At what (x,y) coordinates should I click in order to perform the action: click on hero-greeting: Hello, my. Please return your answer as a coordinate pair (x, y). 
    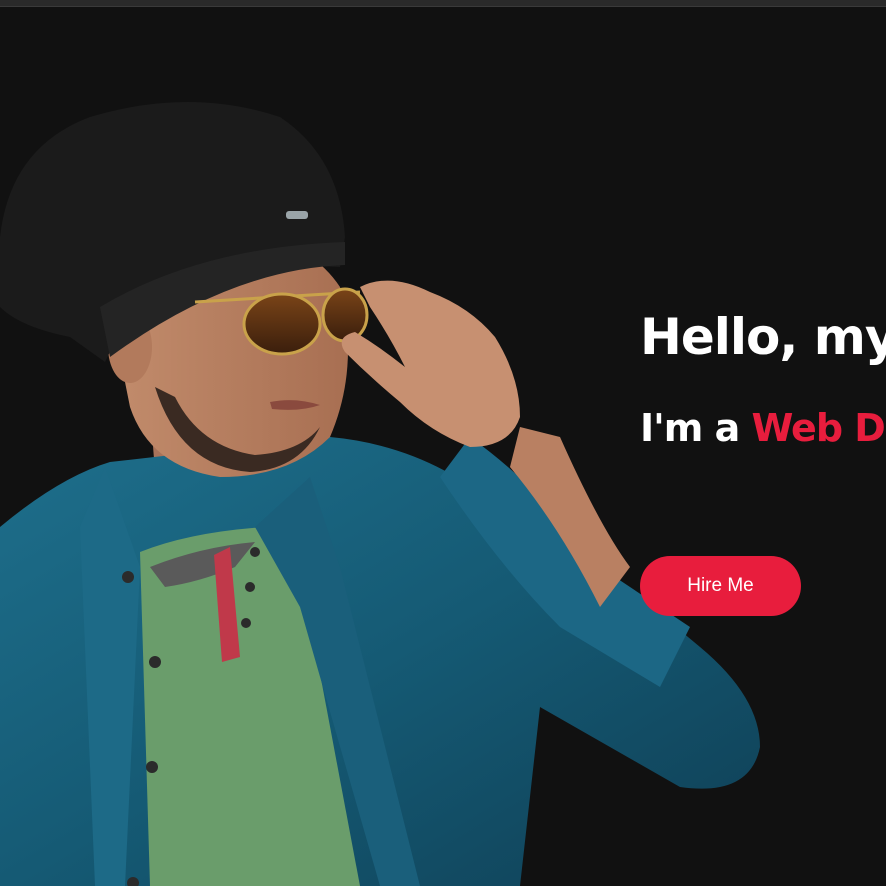
    Looking at the image, I should click on (763, 337).